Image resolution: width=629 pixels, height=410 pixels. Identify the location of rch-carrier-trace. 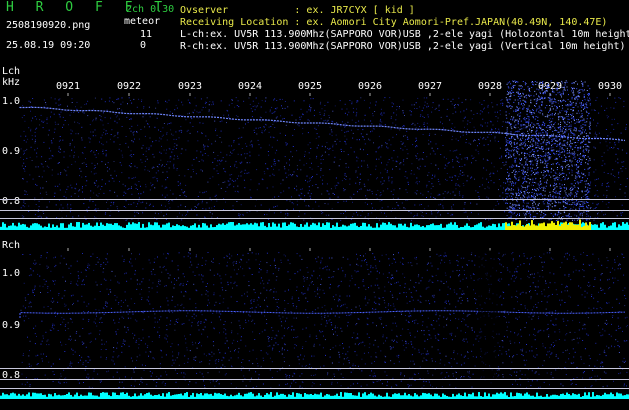
(322, 314).